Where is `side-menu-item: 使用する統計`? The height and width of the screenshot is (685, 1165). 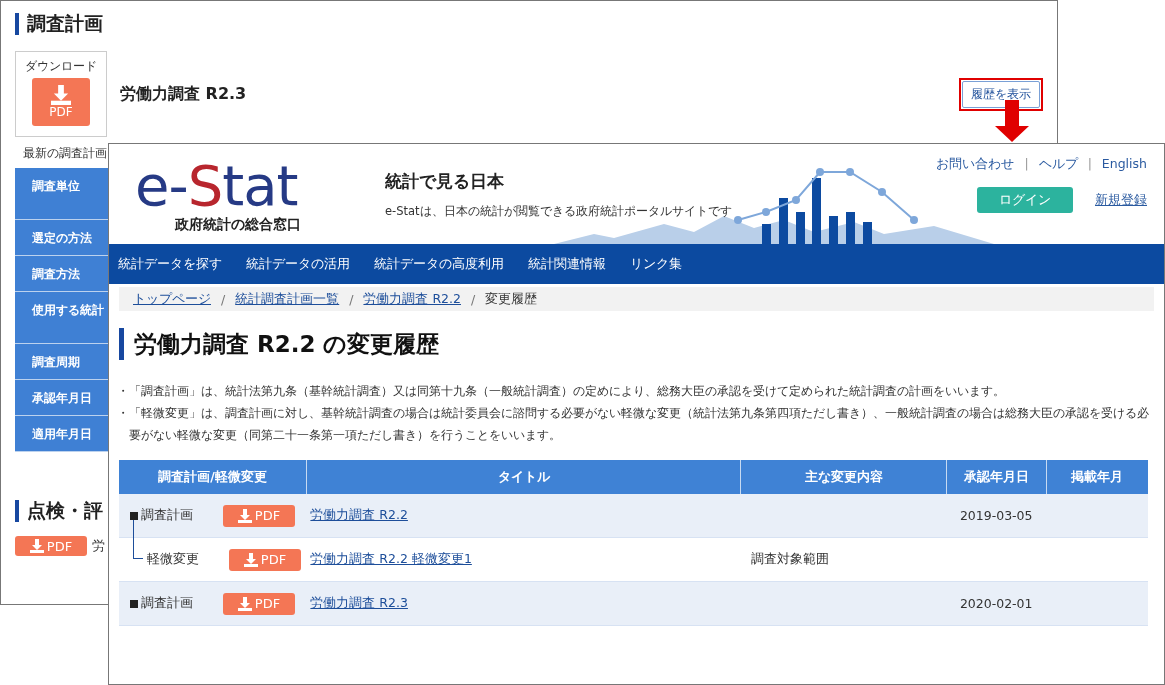
side-menu-item: 使用する統計 is located at coordinates (61, 318).